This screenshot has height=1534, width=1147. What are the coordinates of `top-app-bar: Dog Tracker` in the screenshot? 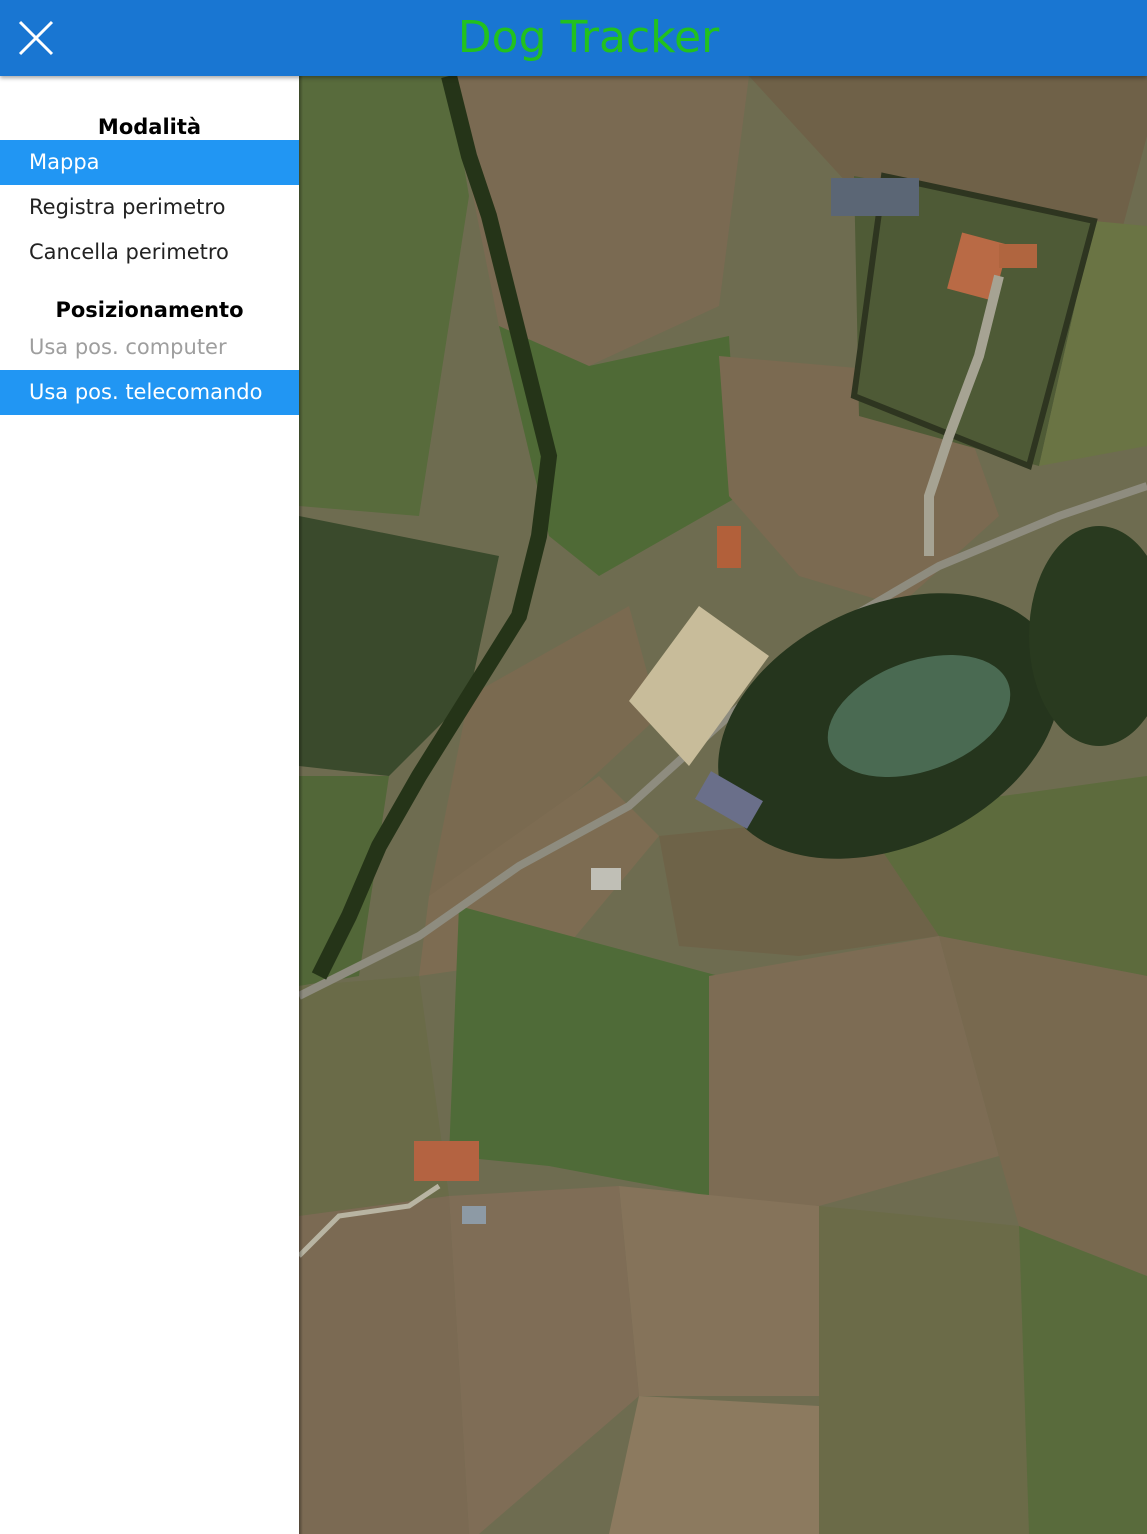 It's located at (573, 38).